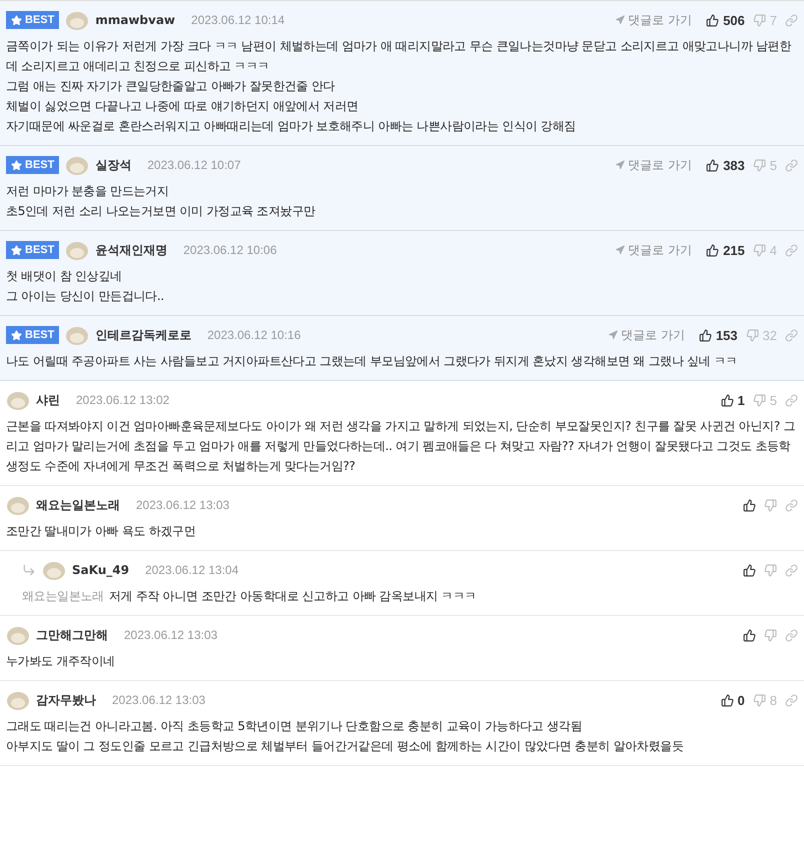 The width and height of the screenshot is (804, 863). What do you see at coordinates (87, 191) in the screenshot?
I see `comment-text: 저런 마마가 분충을 만드는거지` at bounding box center [87, 191].